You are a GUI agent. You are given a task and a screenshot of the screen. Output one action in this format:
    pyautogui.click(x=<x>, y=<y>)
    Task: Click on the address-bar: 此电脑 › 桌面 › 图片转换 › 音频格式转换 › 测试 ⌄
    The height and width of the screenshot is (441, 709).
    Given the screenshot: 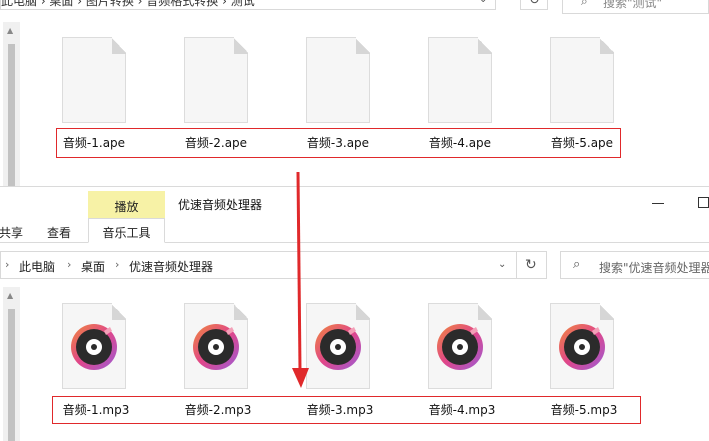 What is the action you would take?
    pyautogui.click(x=248, y=5)
    